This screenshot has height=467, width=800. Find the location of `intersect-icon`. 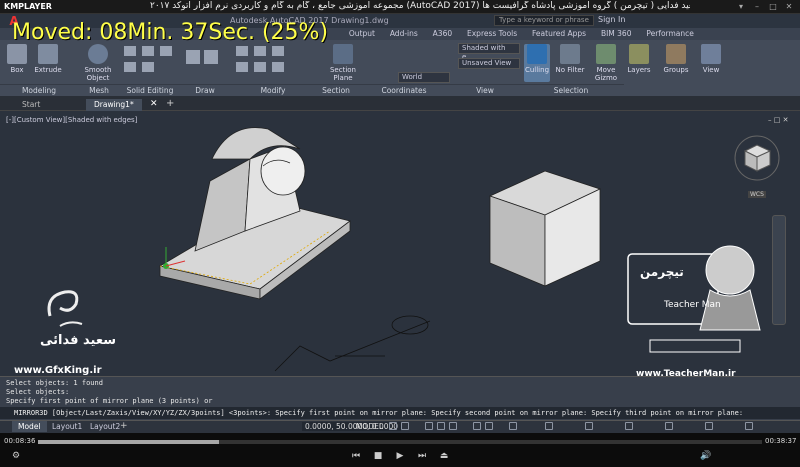

intersect-icon is located at coordinates (166, 51).